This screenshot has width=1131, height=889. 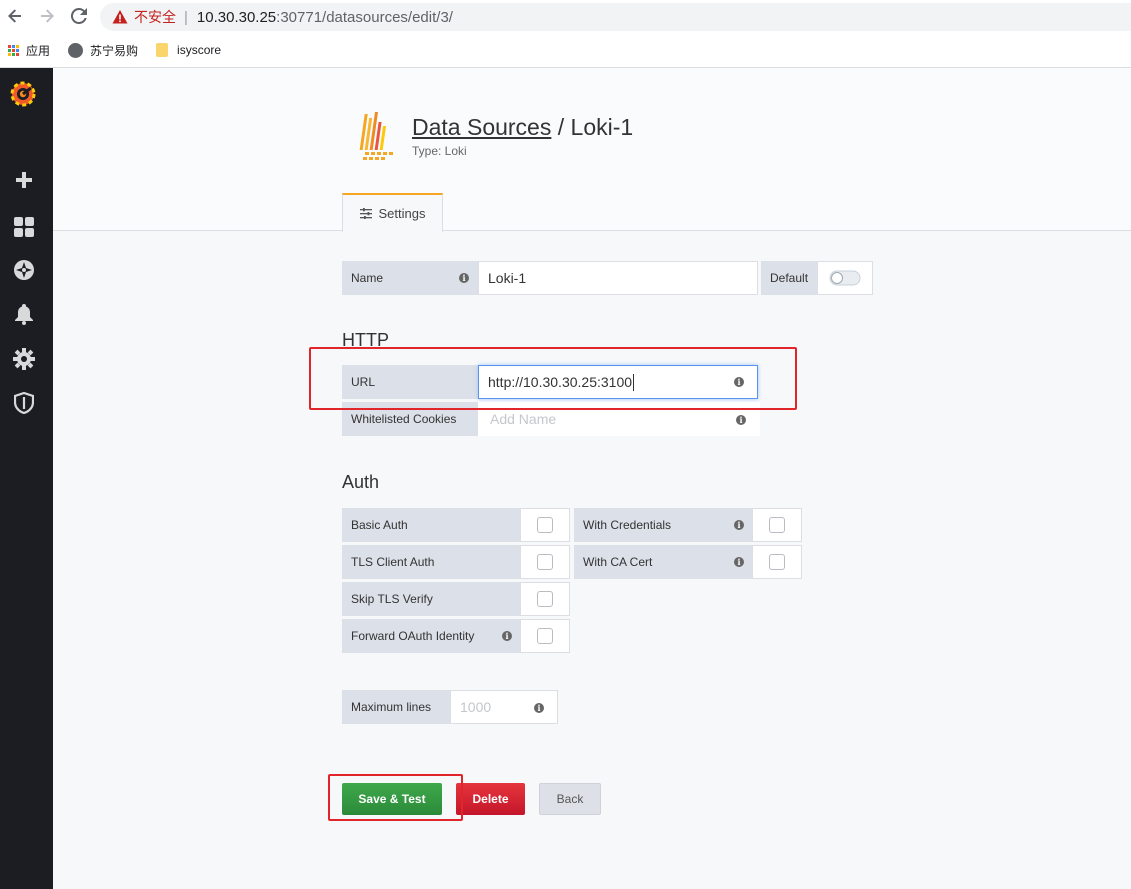 I want to click on skip-tls-verify-text: Skip TLS Verify, so click(x=392, y=599).